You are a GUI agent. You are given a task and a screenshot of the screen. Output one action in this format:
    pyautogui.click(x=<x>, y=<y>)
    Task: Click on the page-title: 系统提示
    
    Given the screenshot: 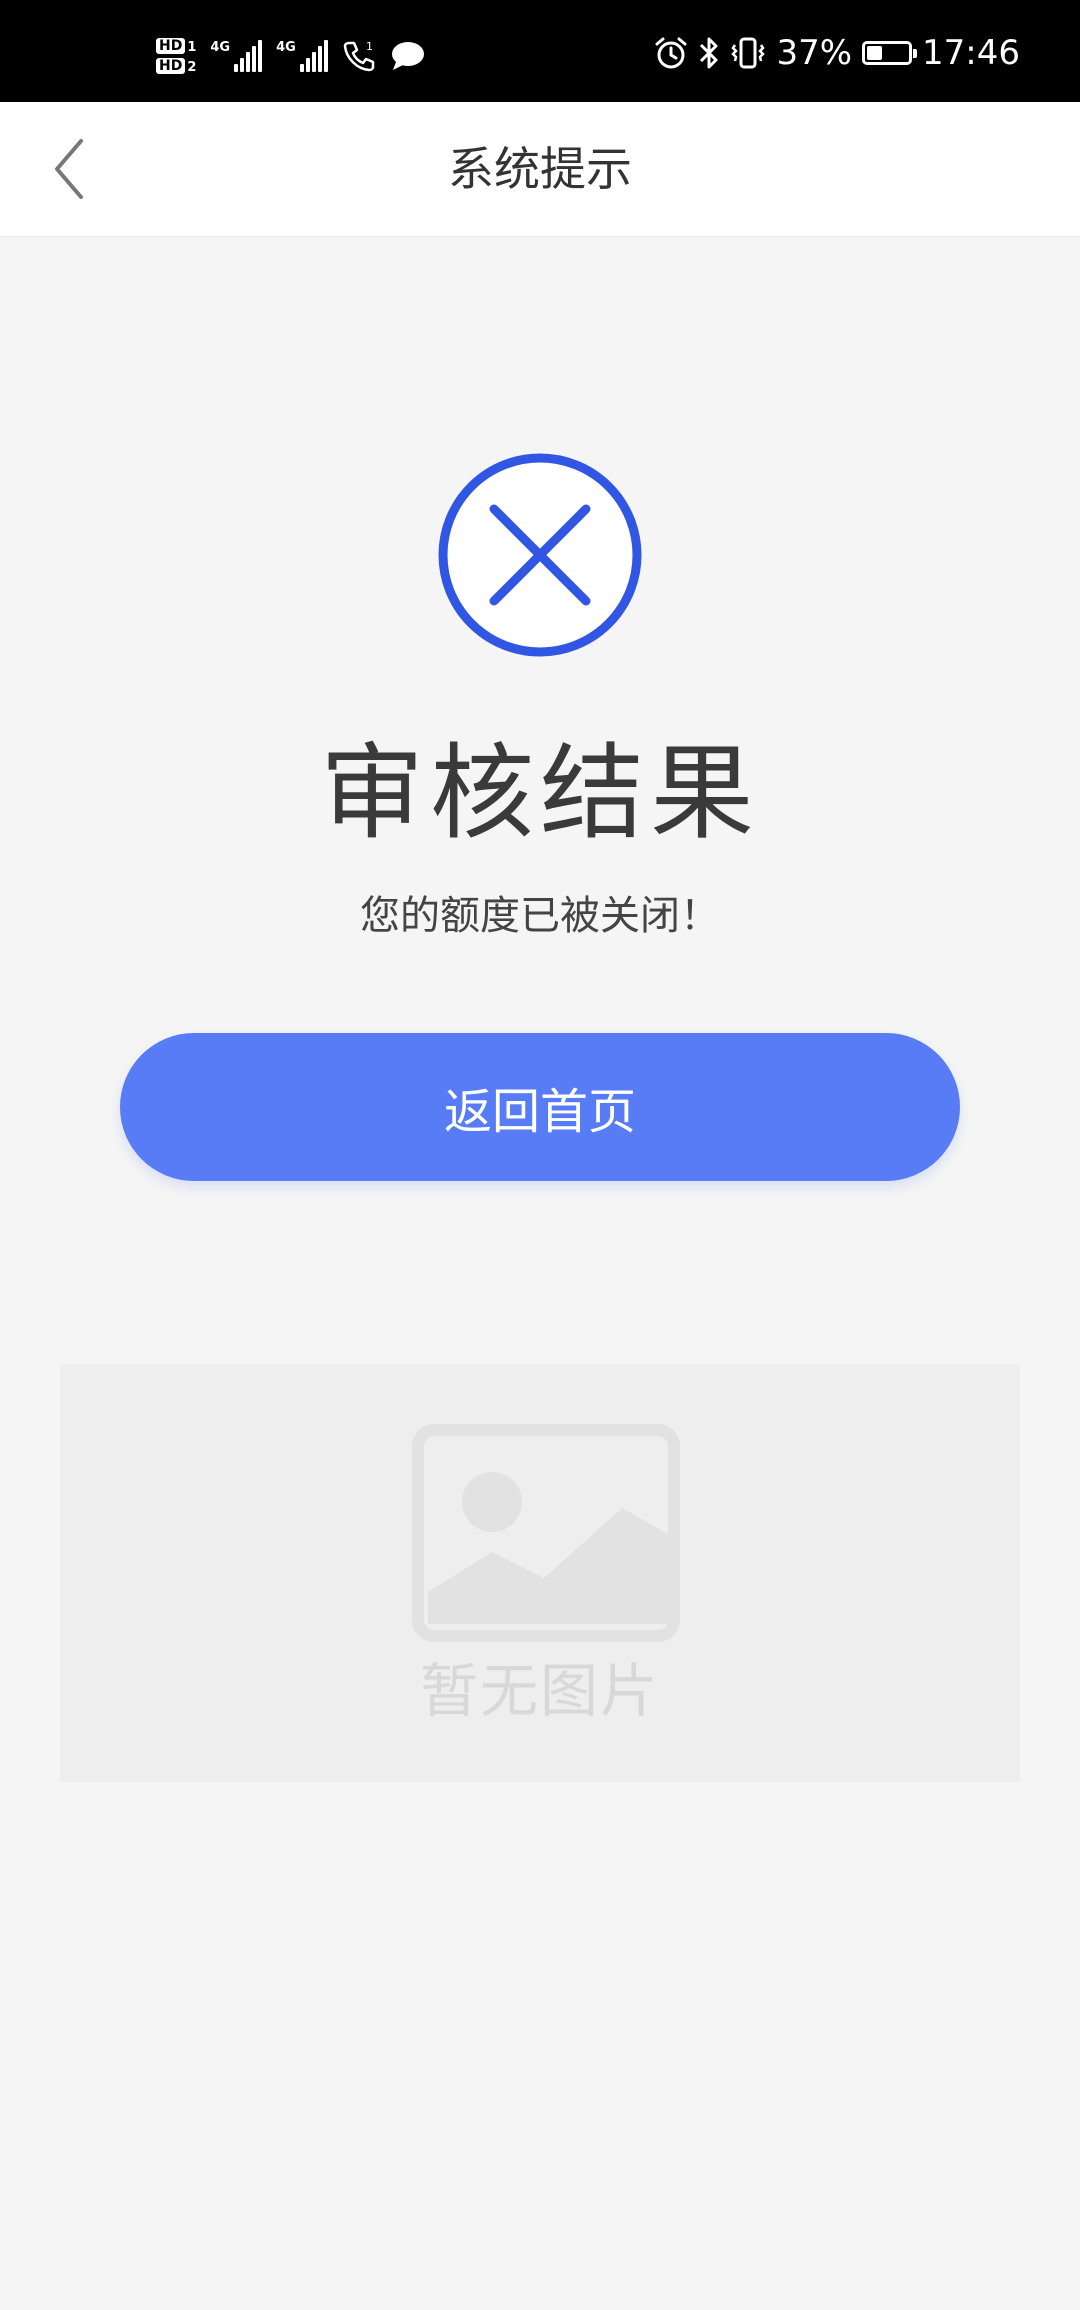 What is the action you would take?
    pyautogui.click(x=540, y=169)
    